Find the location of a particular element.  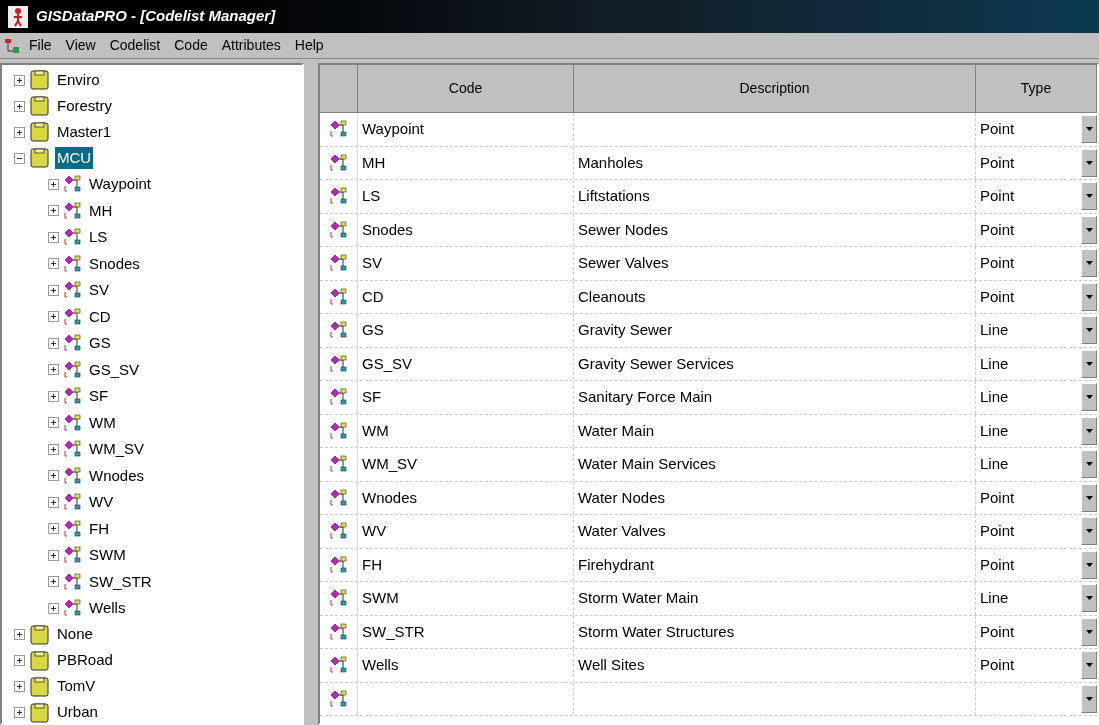

table-cell-text: Storm Water Structures is located at coordinates (656, 631).